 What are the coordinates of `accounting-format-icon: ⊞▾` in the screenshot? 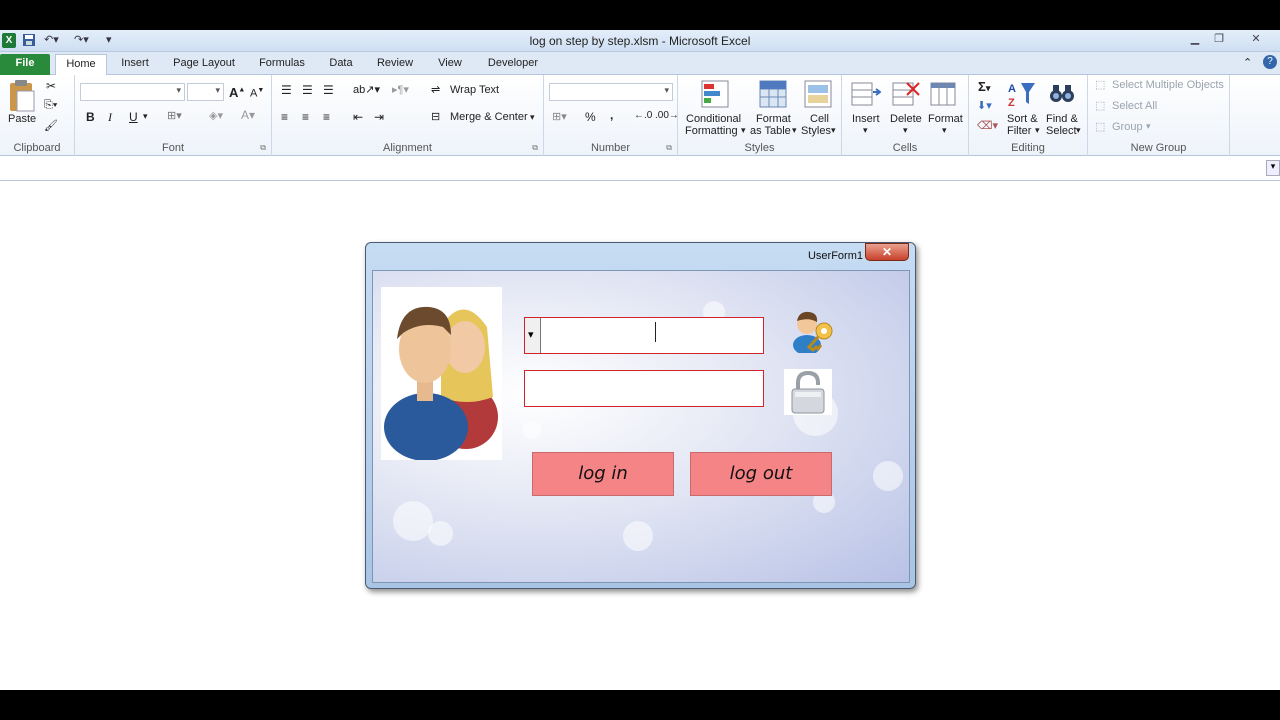 It's located at (559, 116).